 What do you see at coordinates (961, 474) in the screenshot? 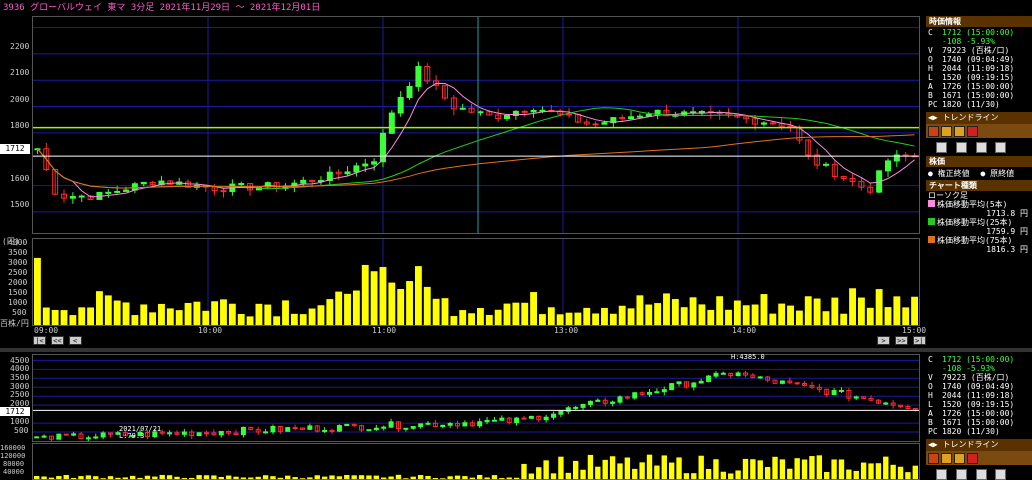
I see `save2-tool-icon` at bounding box center [961, 474].